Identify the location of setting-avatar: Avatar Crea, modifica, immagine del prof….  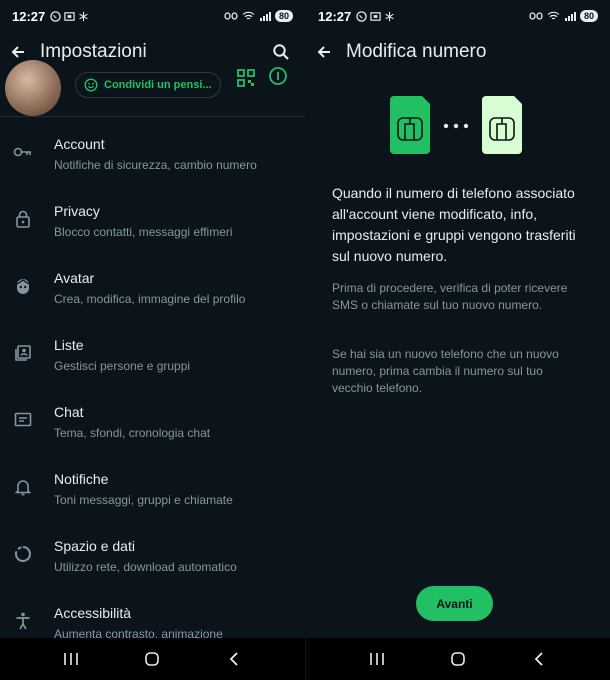
(152, 284).